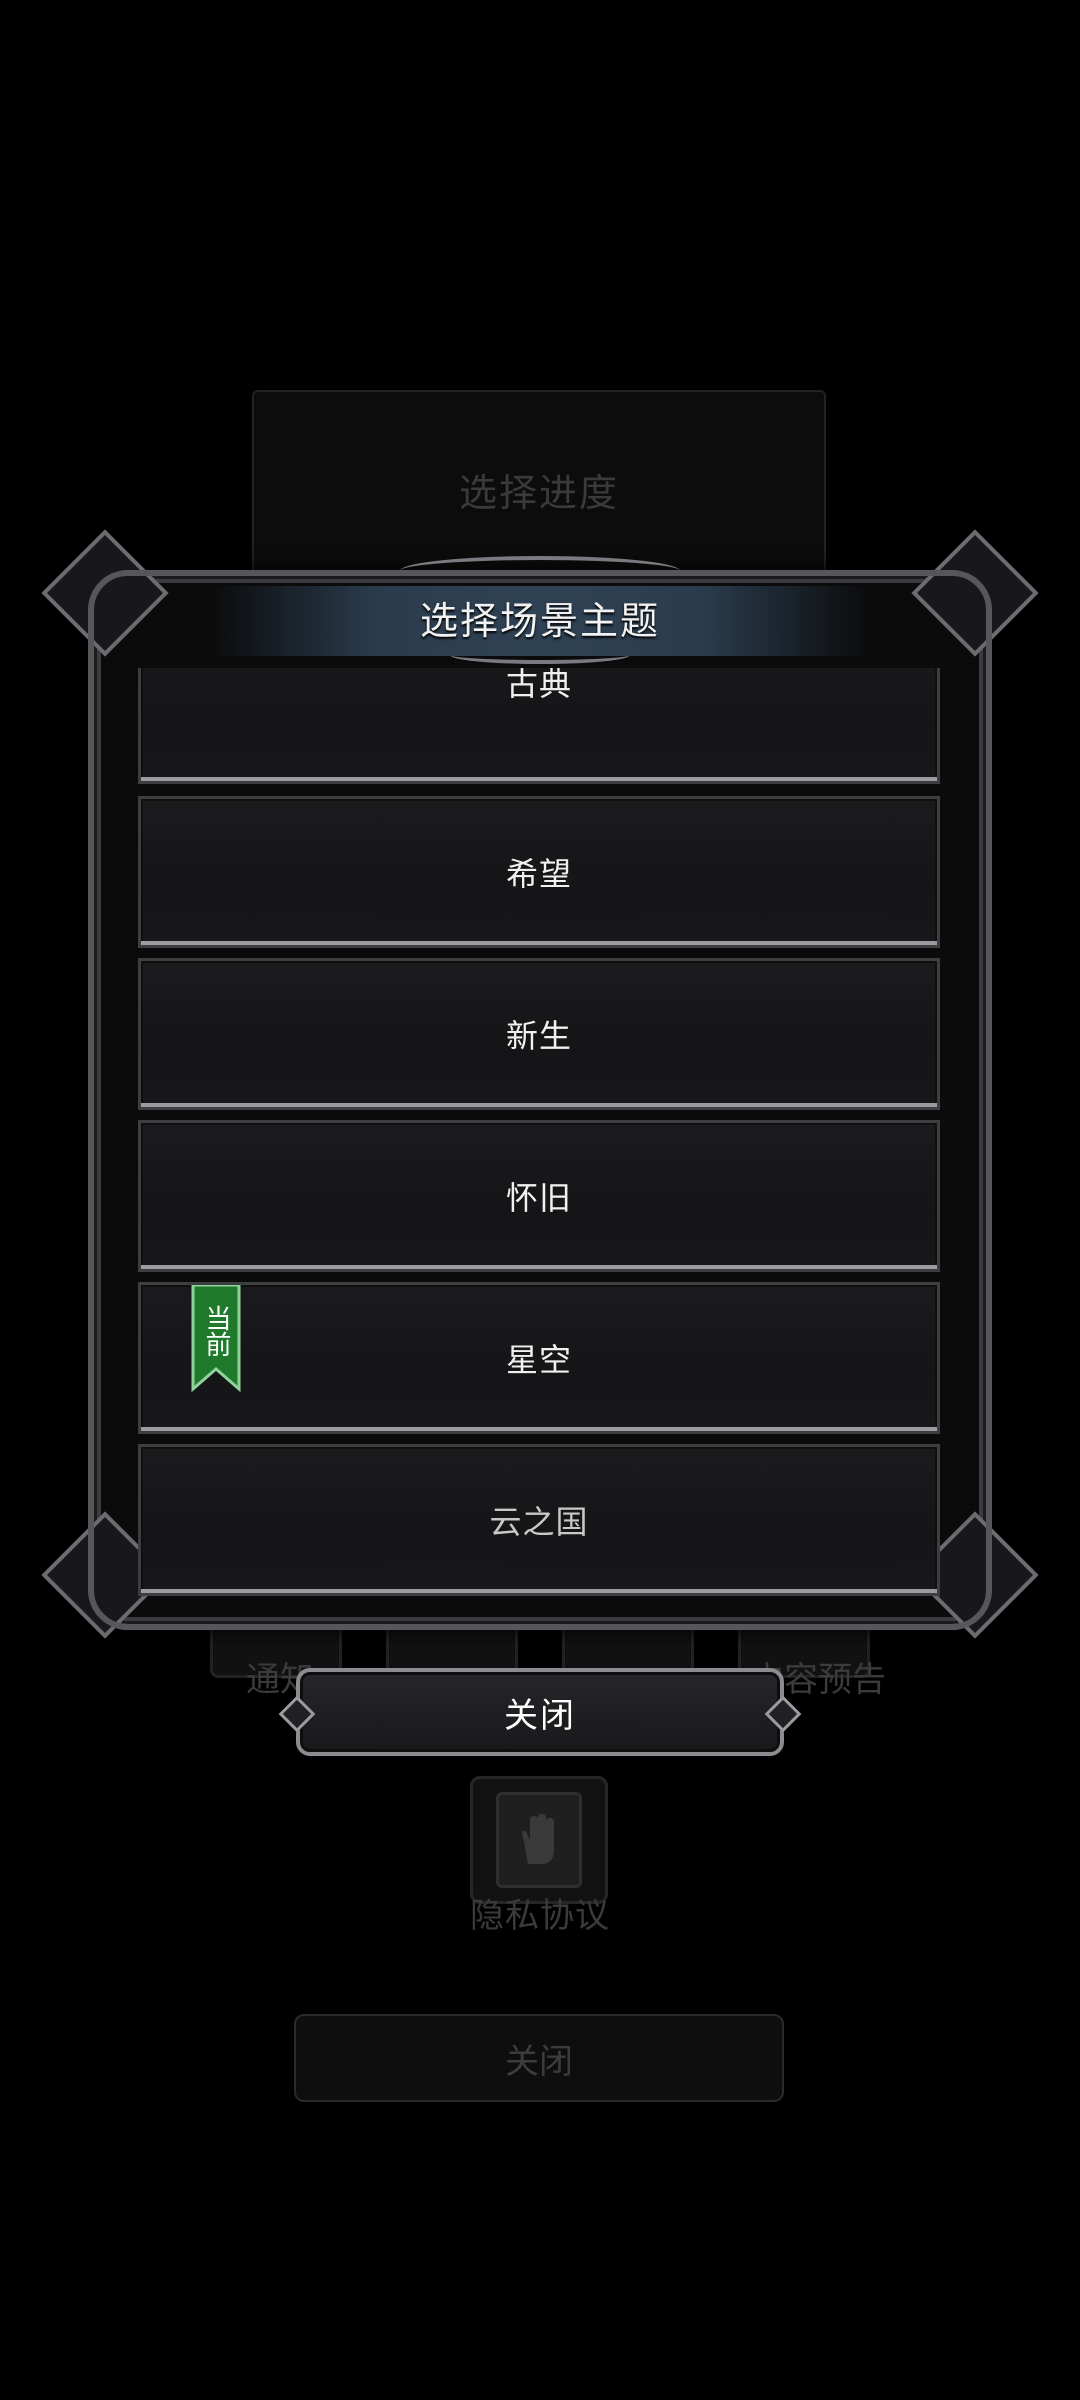 The height and width of the screenshot is (2400, 1080). I want to click on close-button: 关闭, so click(540, 1712).